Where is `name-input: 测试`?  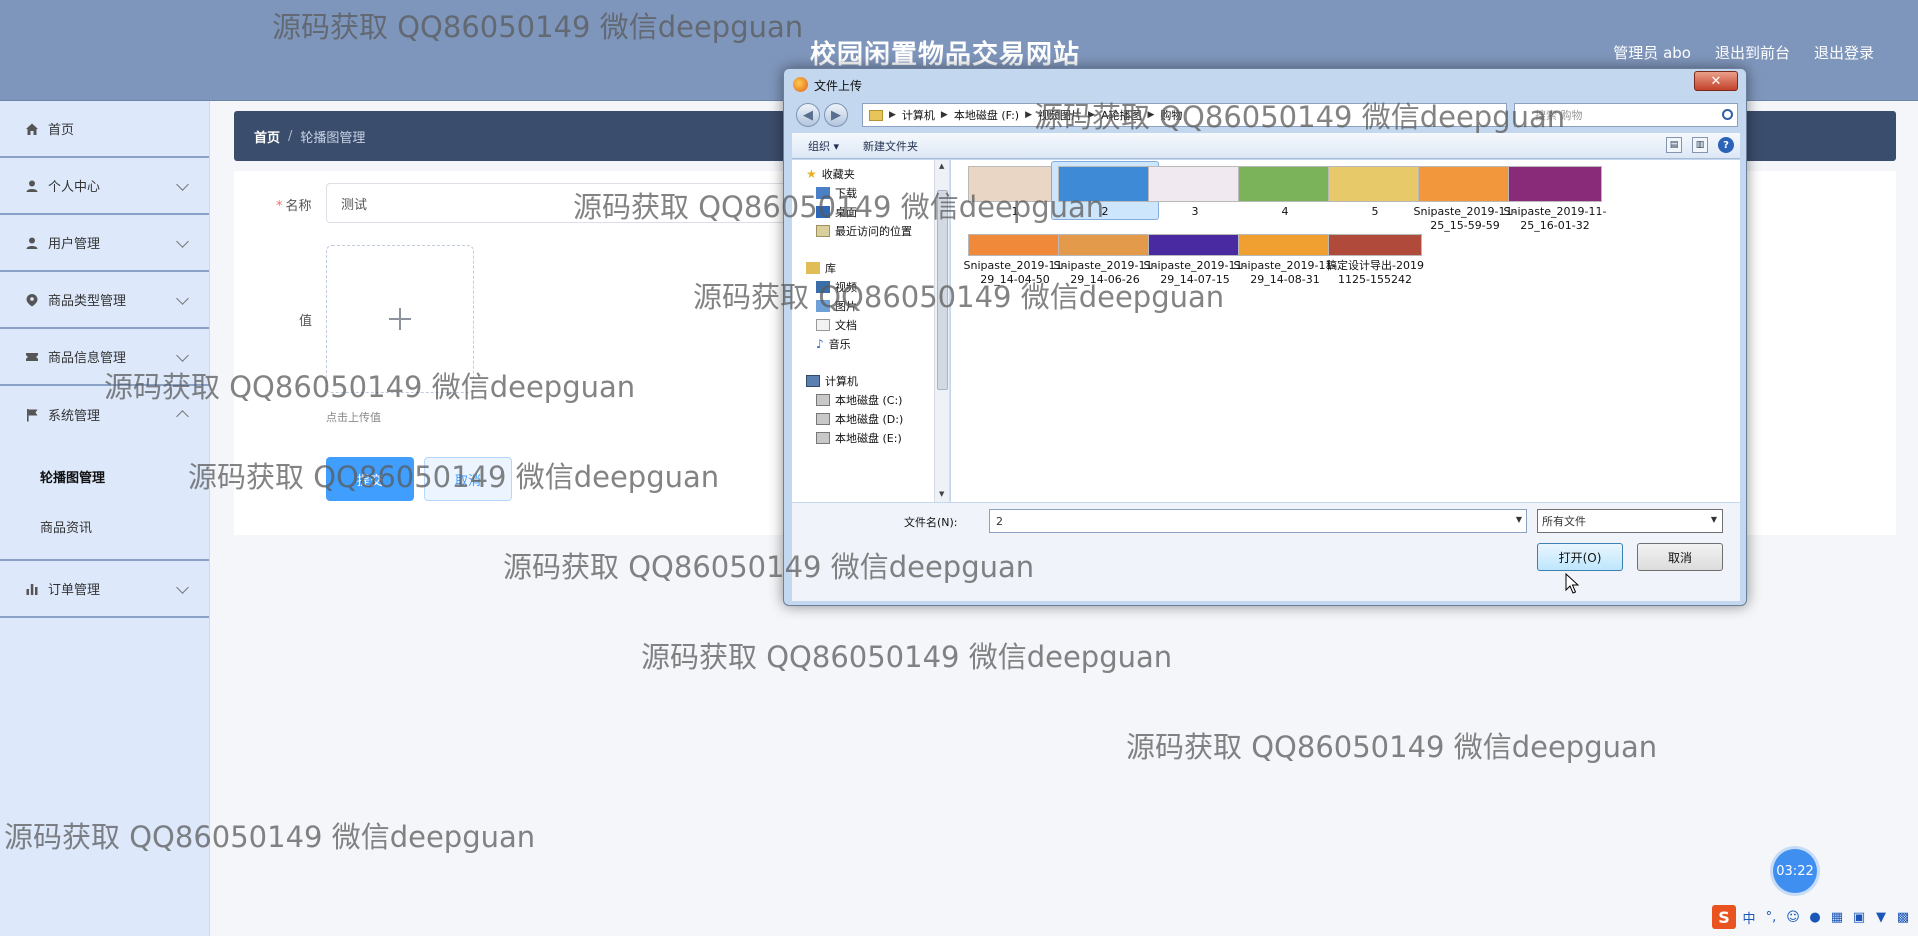
name-input: 测试 is located at coordinates (586, 203).